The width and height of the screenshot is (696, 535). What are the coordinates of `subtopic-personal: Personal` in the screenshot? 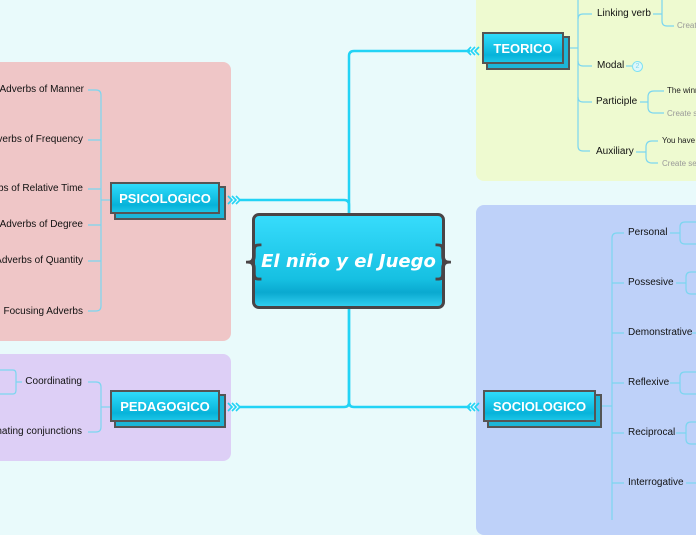 It's located at (647, 232).